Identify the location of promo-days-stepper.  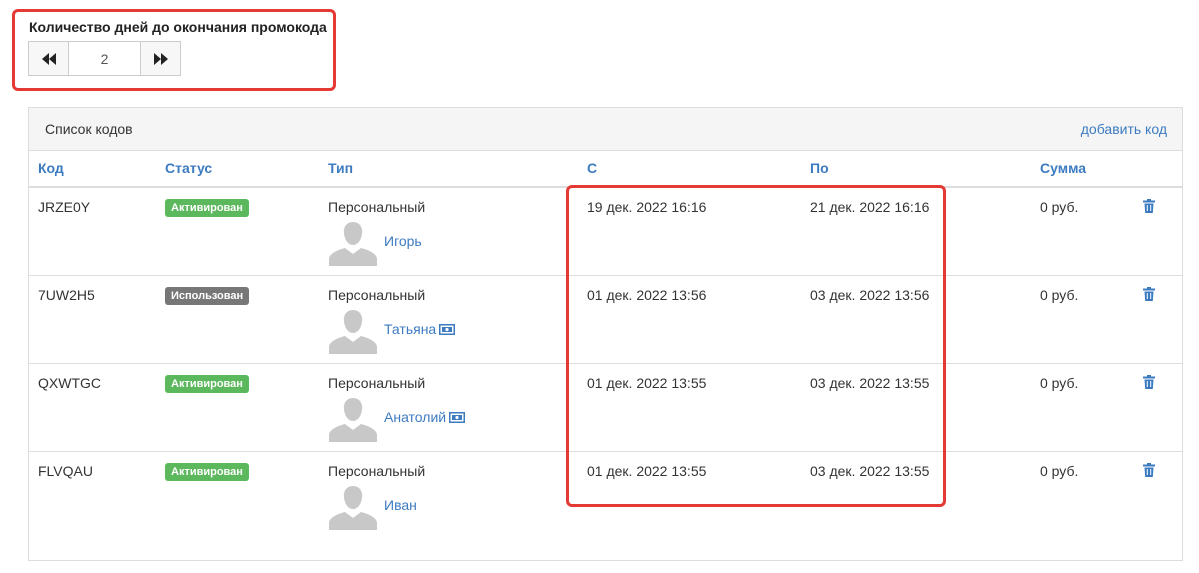
(104, 58).